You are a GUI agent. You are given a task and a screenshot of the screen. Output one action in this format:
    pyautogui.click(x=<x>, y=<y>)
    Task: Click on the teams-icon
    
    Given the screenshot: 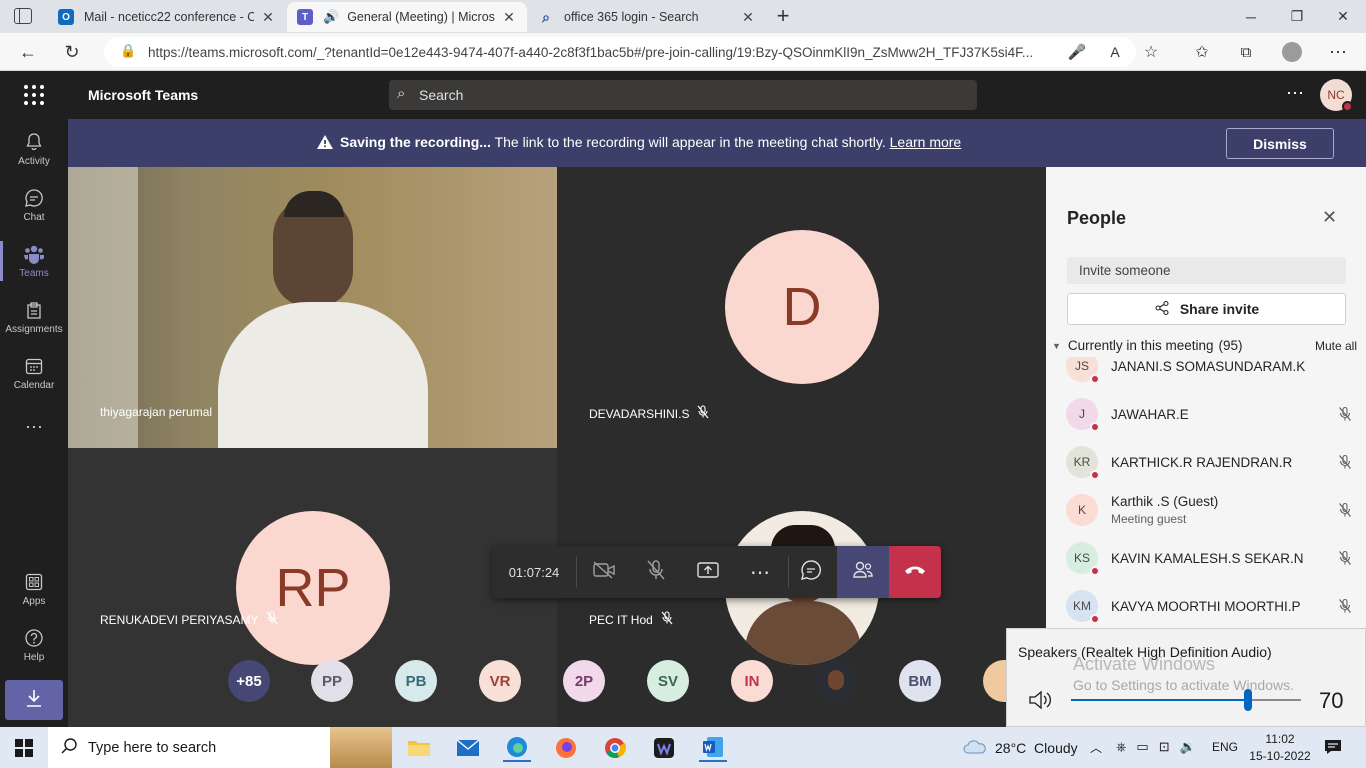 What is the action you would take?
    pyautogui.click(x=34, y=254)
    